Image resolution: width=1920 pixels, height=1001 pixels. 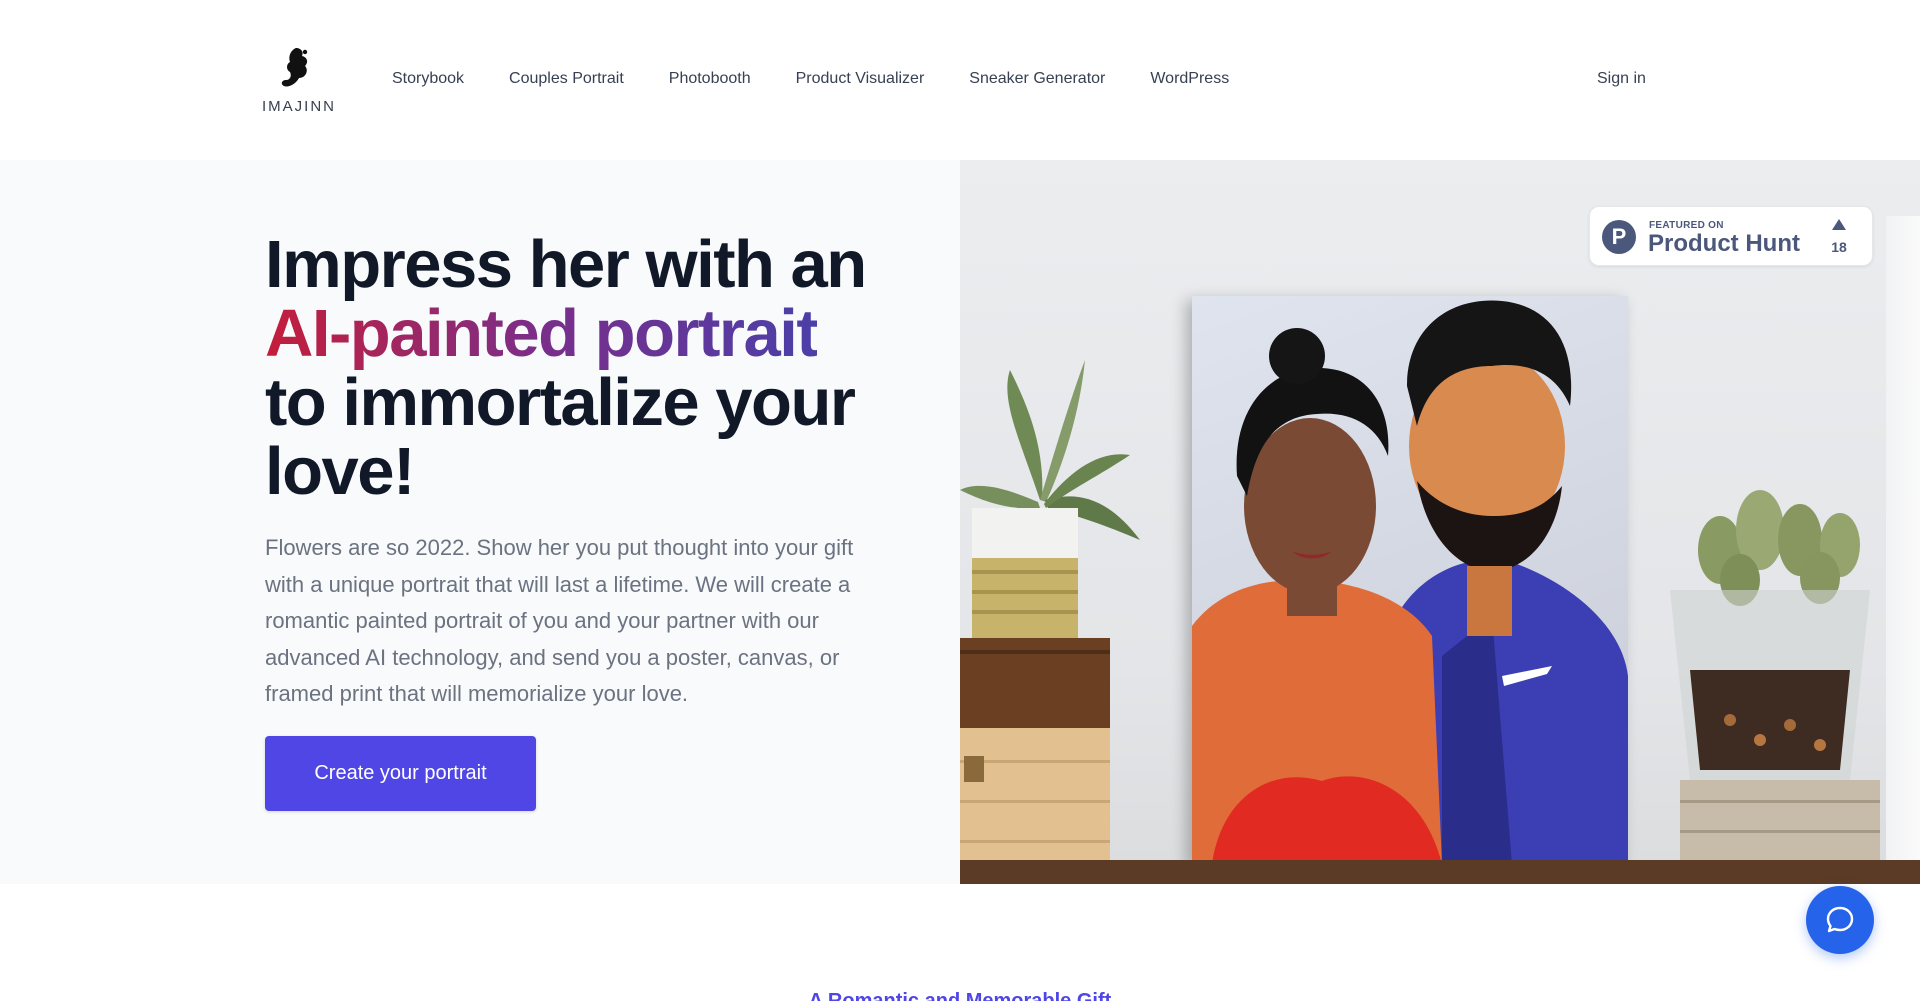 What do you see at coordinates (1839, 224) in the screenshot?
I see `triangle-up-icon` at bounding box center [1839, 224].